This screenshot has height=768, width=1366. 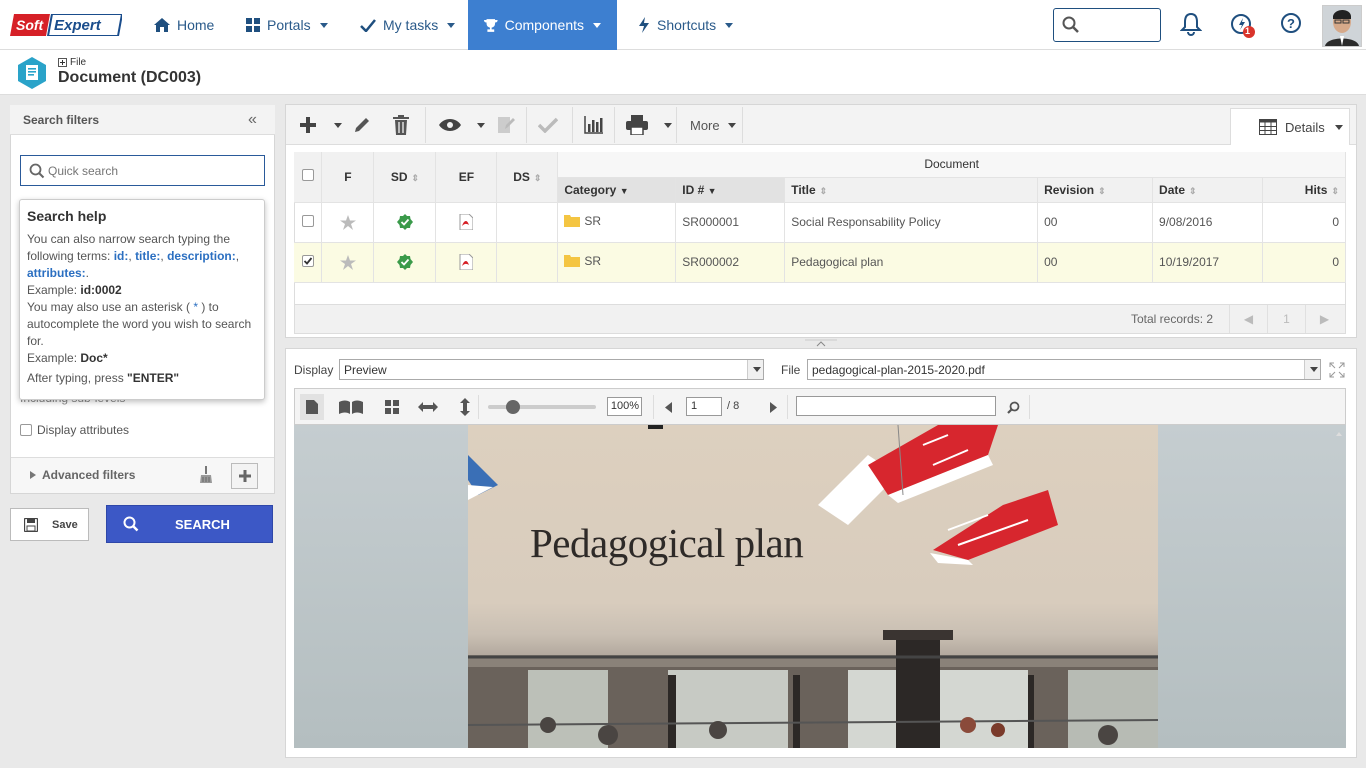 I want to click on previous-page-button: ◀, so click(x=1248, y=319).